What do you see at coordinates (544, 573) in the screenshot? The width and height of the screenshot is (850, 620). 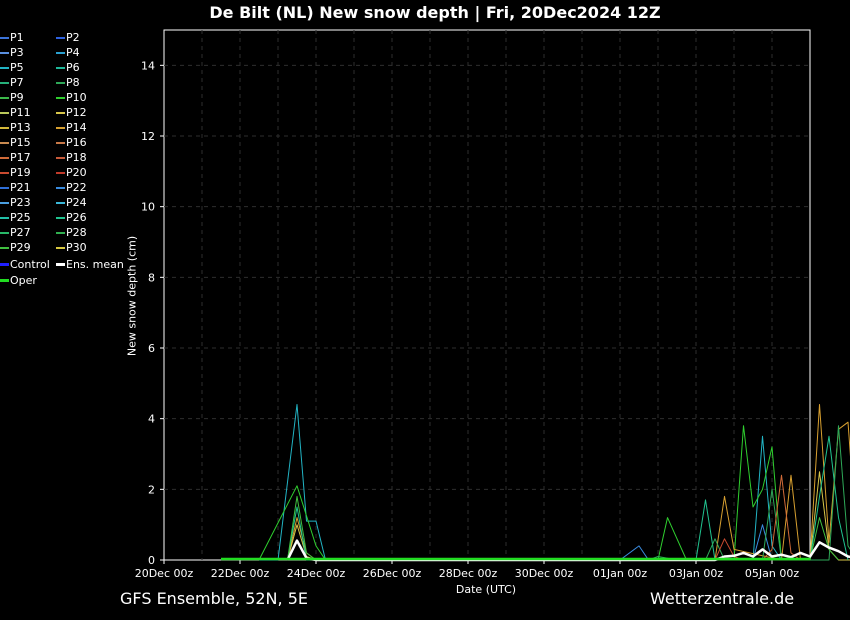 I see `x-tick-label: 30Dec 00z` at bounding box center [544, 573].